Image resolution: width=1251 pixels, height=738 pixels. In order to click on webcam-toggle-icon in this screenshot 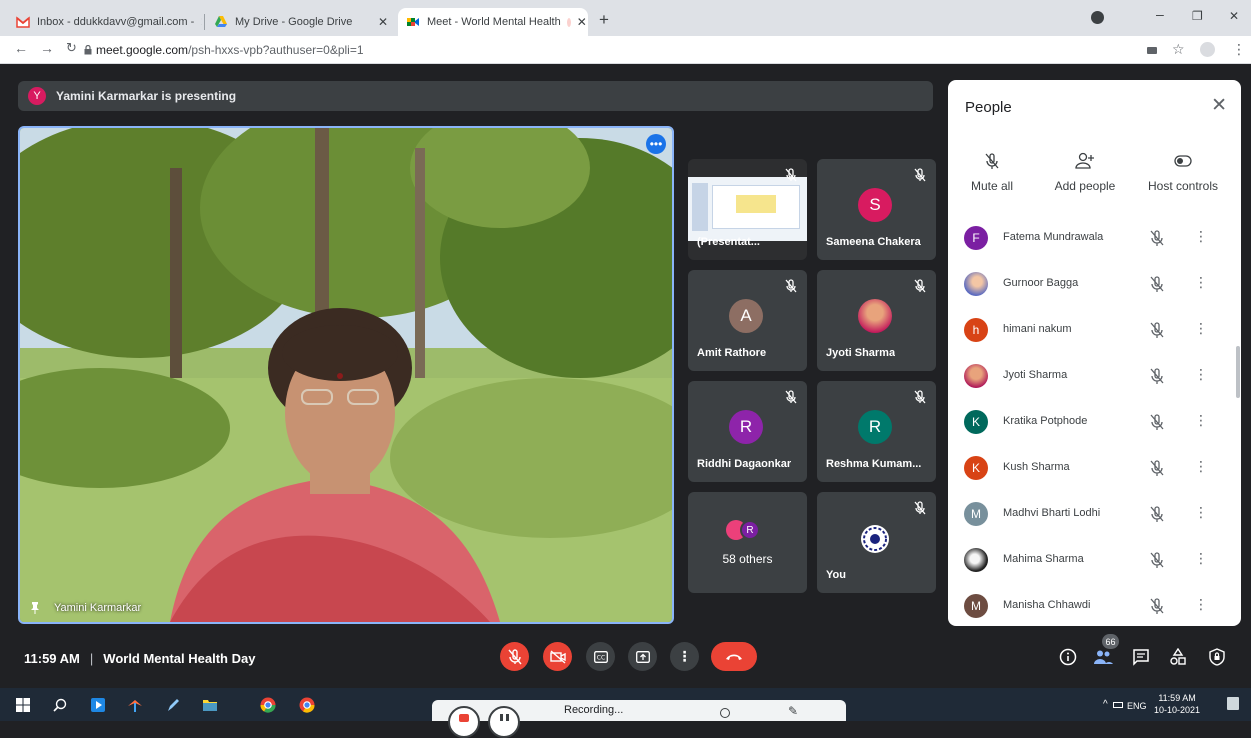, I will do `click(725, 713)`.